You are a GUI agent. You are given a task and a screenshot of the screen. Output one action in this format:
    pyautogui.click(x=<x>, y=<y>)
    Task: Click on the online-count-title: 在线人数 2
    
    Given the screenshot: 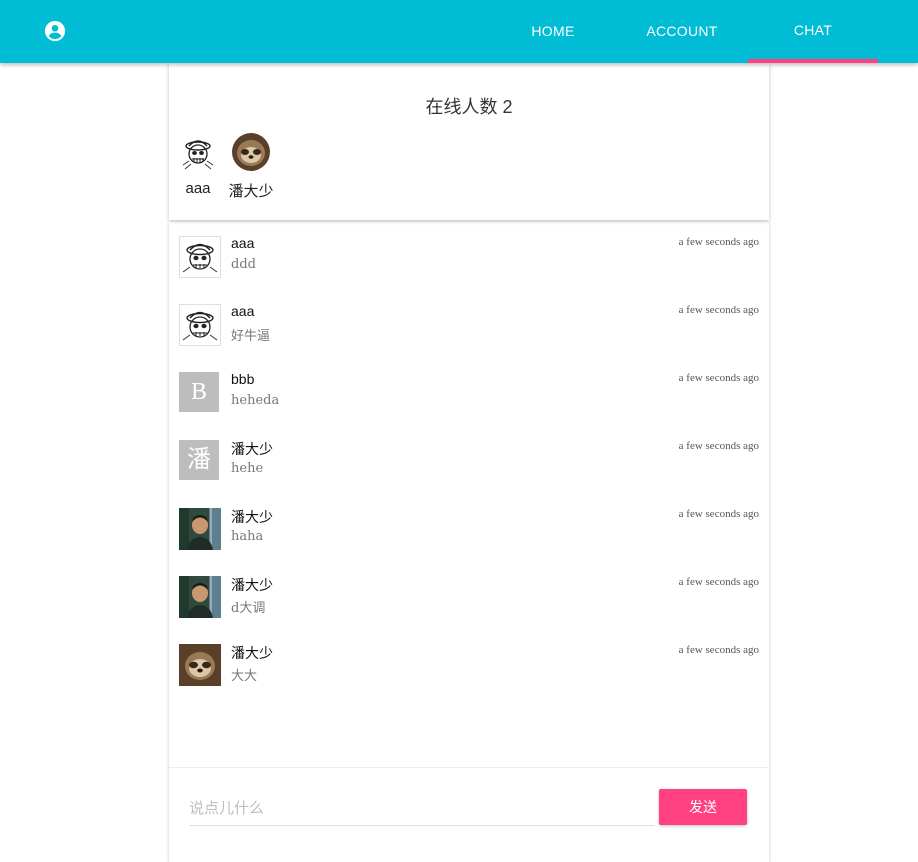 What is the action you would take?
    pyautogui.click(x=469, y=107)
    